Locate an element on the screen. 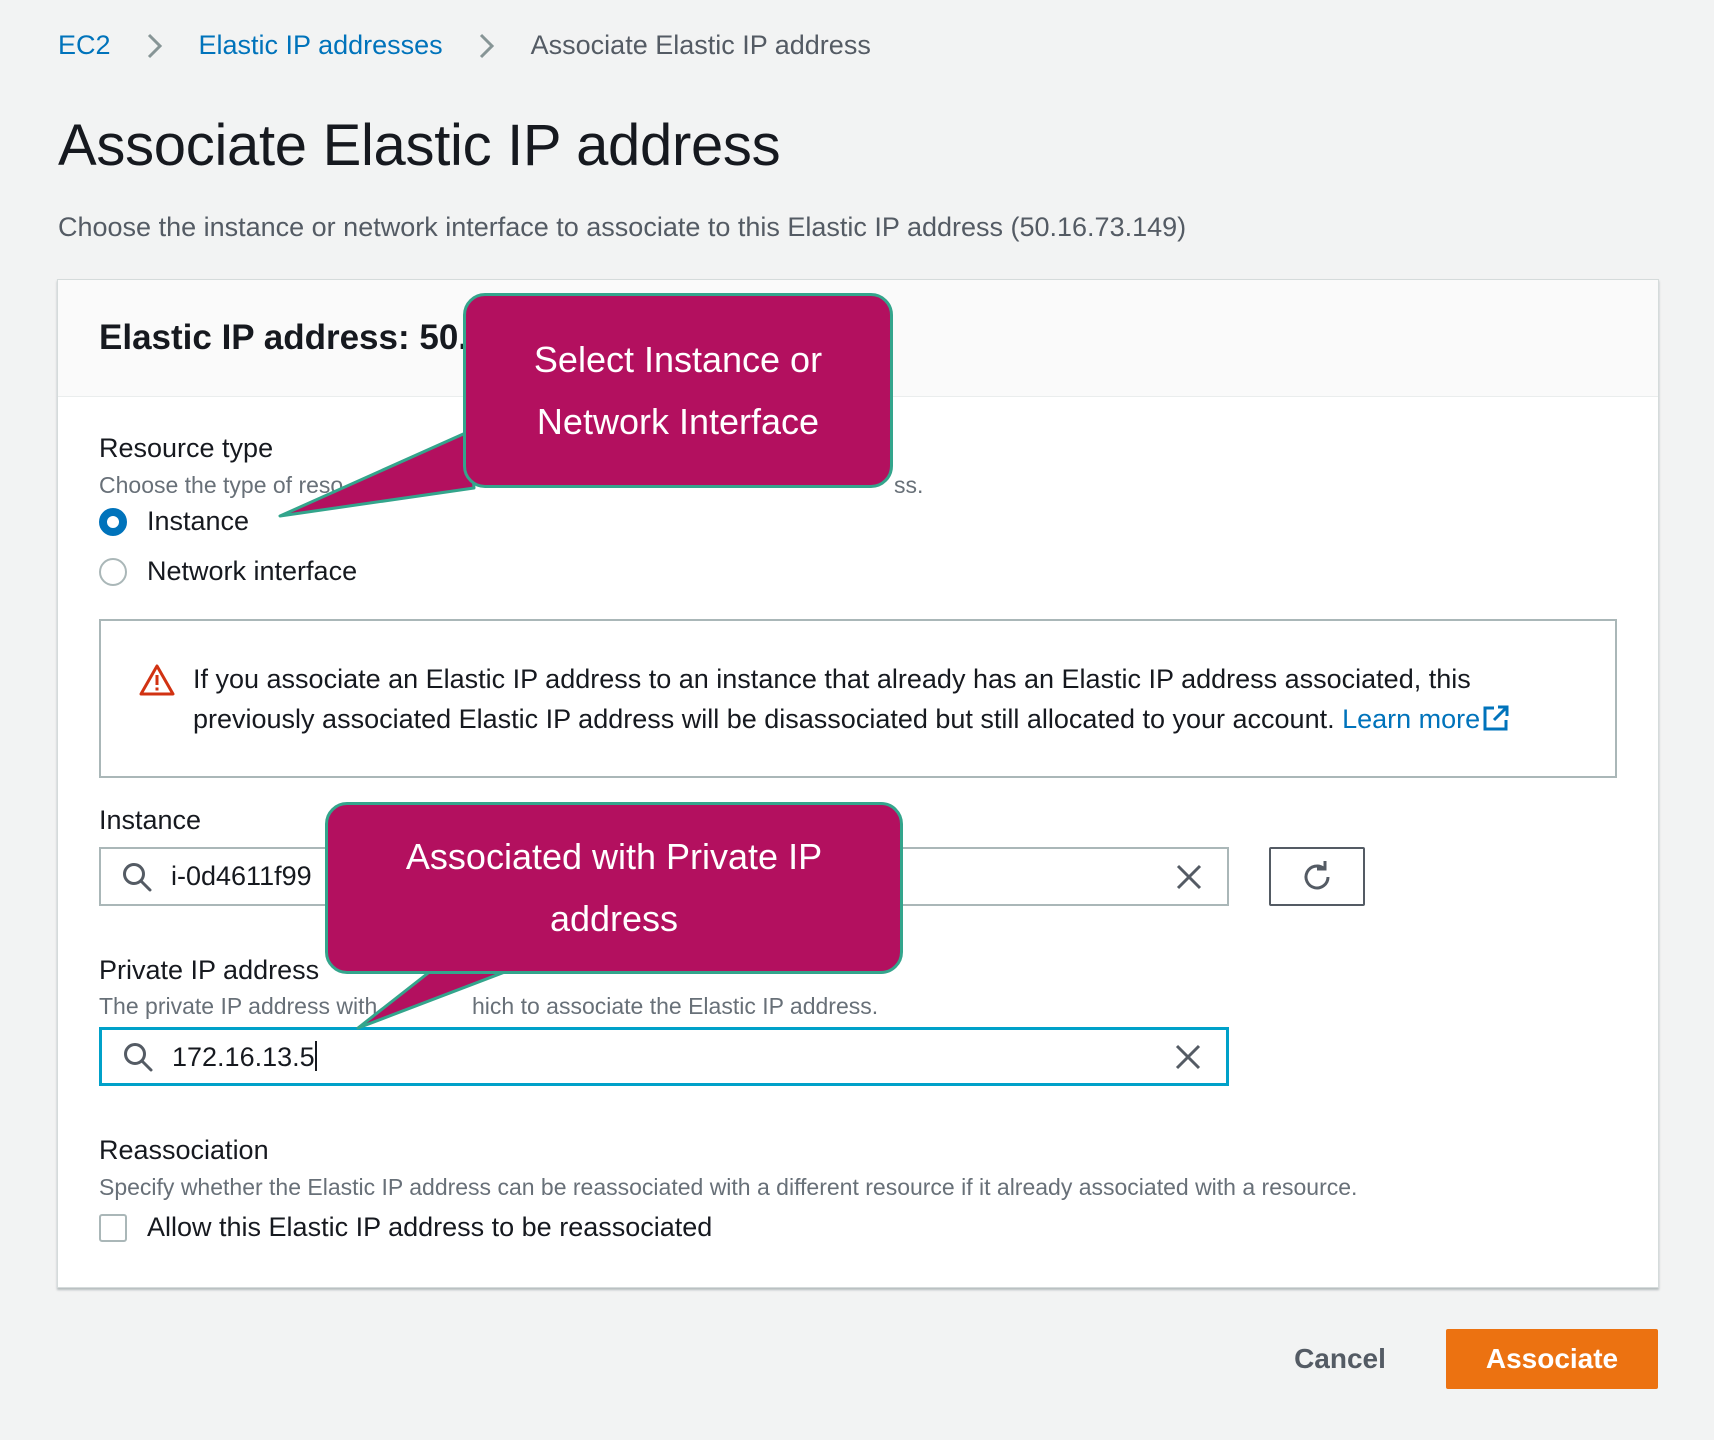  callout-text: Associated with Private IP address is located at coordinates (614, 888).